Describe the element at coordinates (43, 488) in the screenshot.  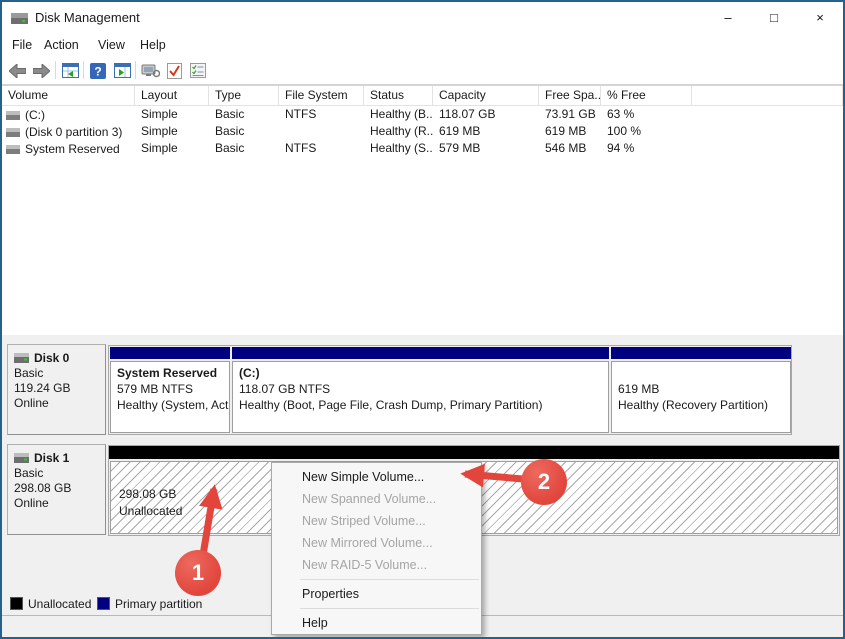
I see `disk1-size: 298.08 GB` at that location.